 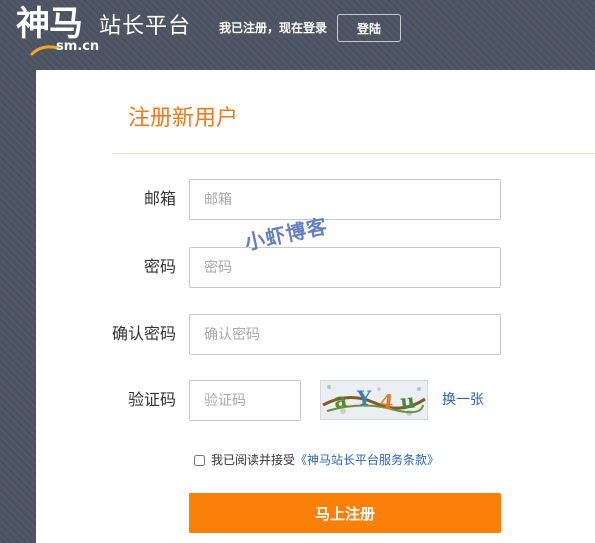 What do you see at coordinates (353, 153) in the screenshot?
I see `title-divider` at bounding box center [353, 153].